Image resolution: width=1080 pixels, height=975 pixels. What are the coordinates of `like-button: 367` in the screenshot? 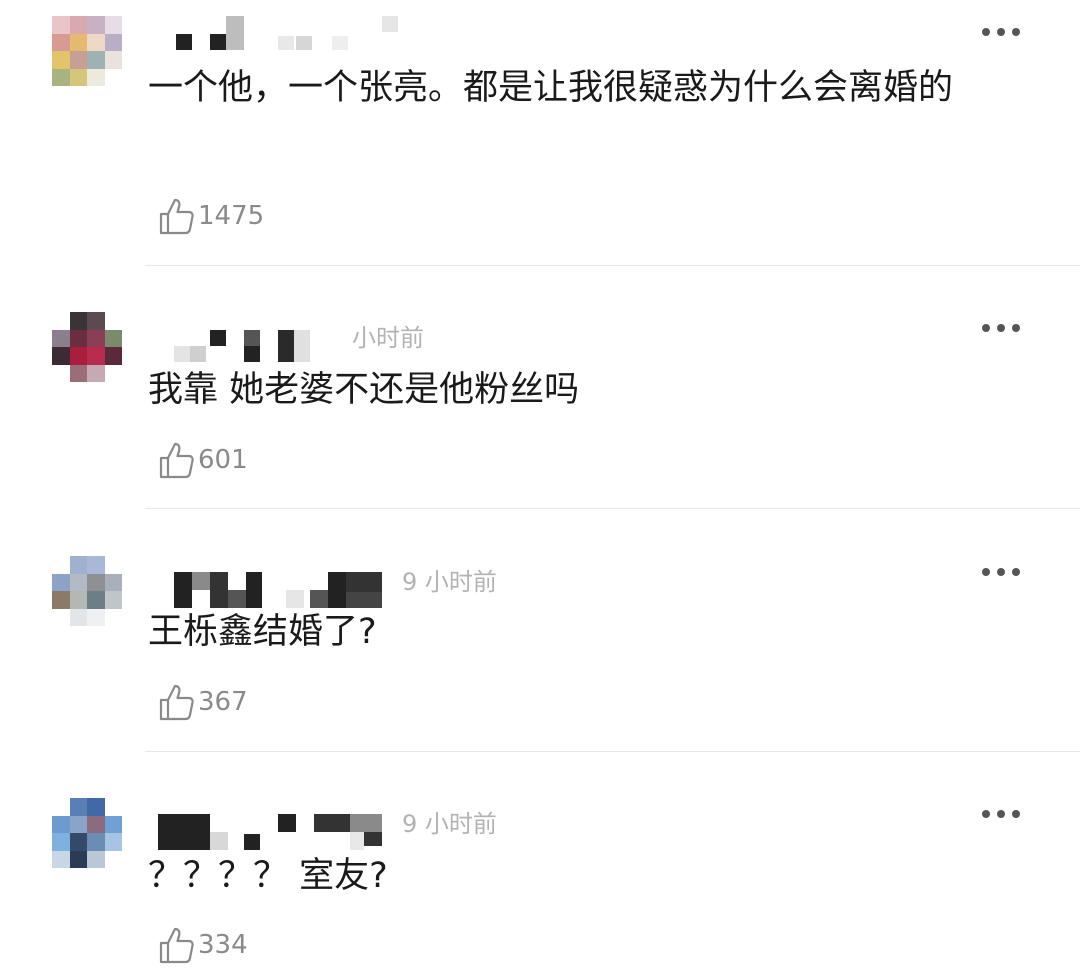 It's located at (203, 702).